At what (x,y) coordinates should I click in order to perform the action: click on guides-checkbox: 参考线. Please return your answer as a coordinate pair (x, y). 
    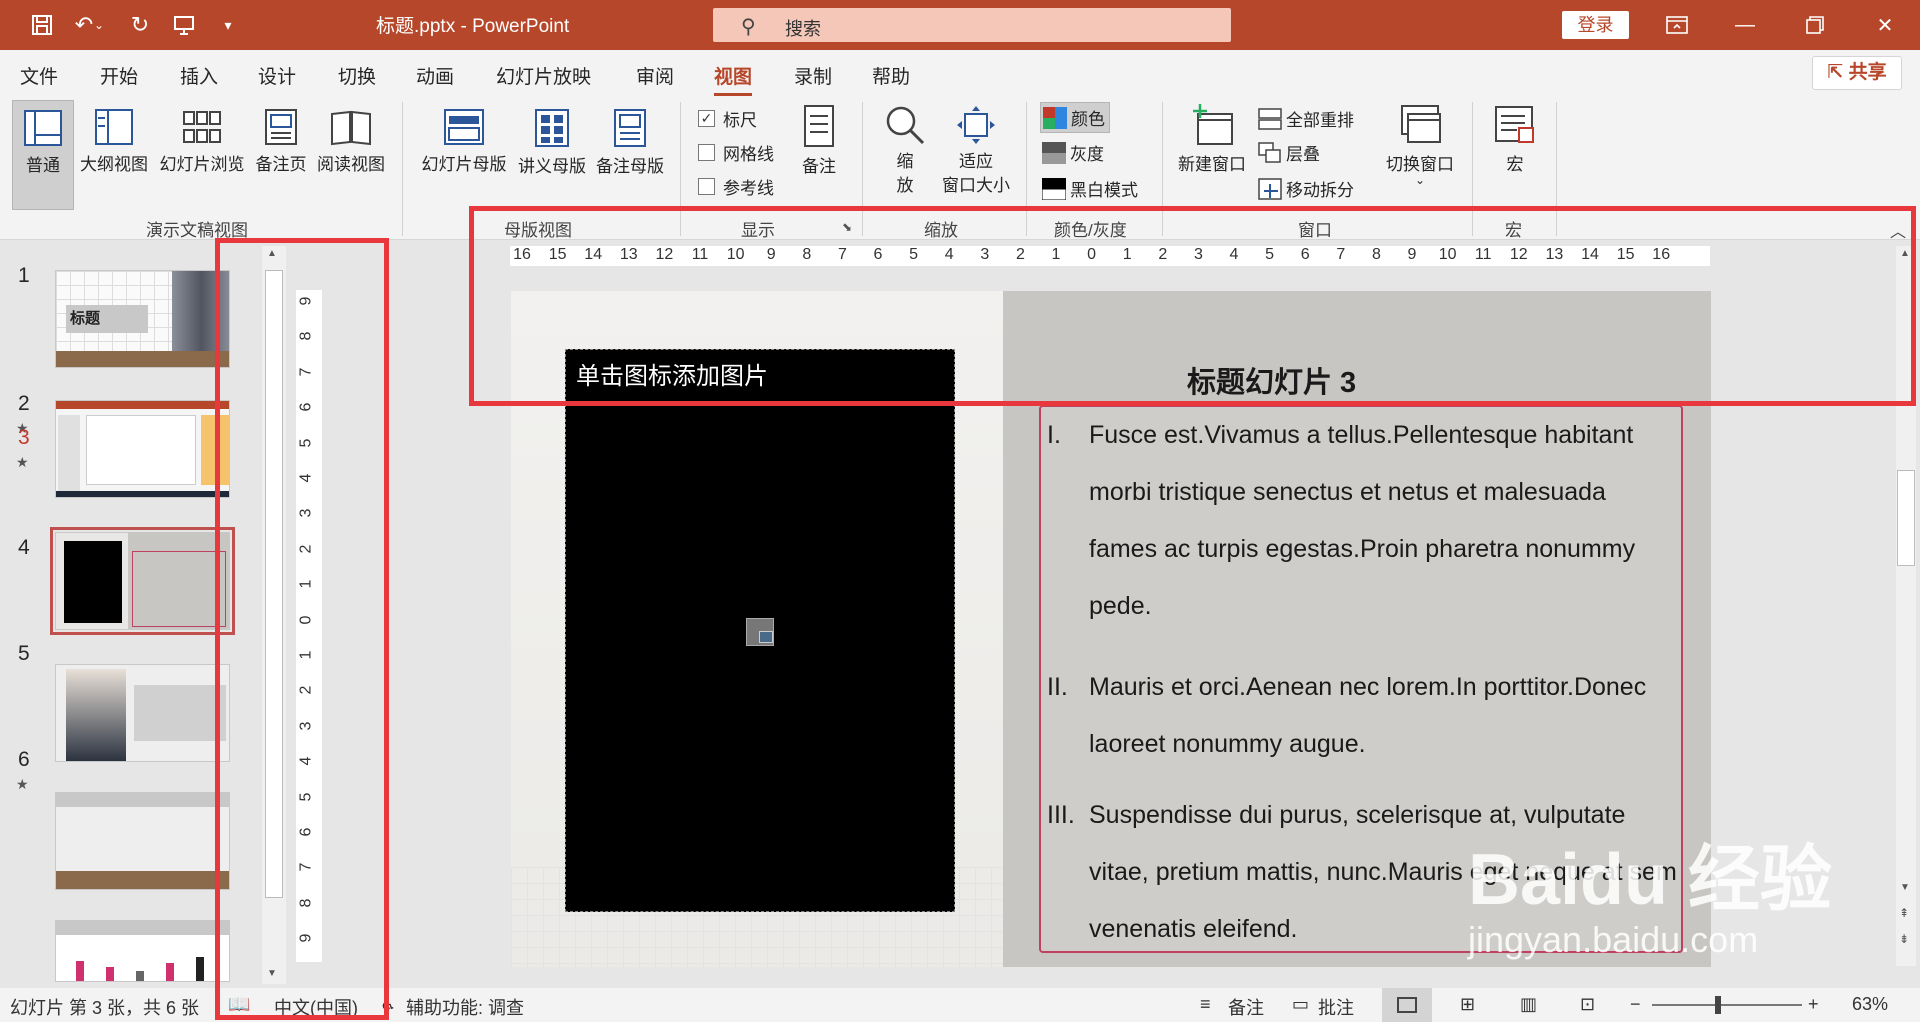
    Looking at the image, I should click on (736, 186).